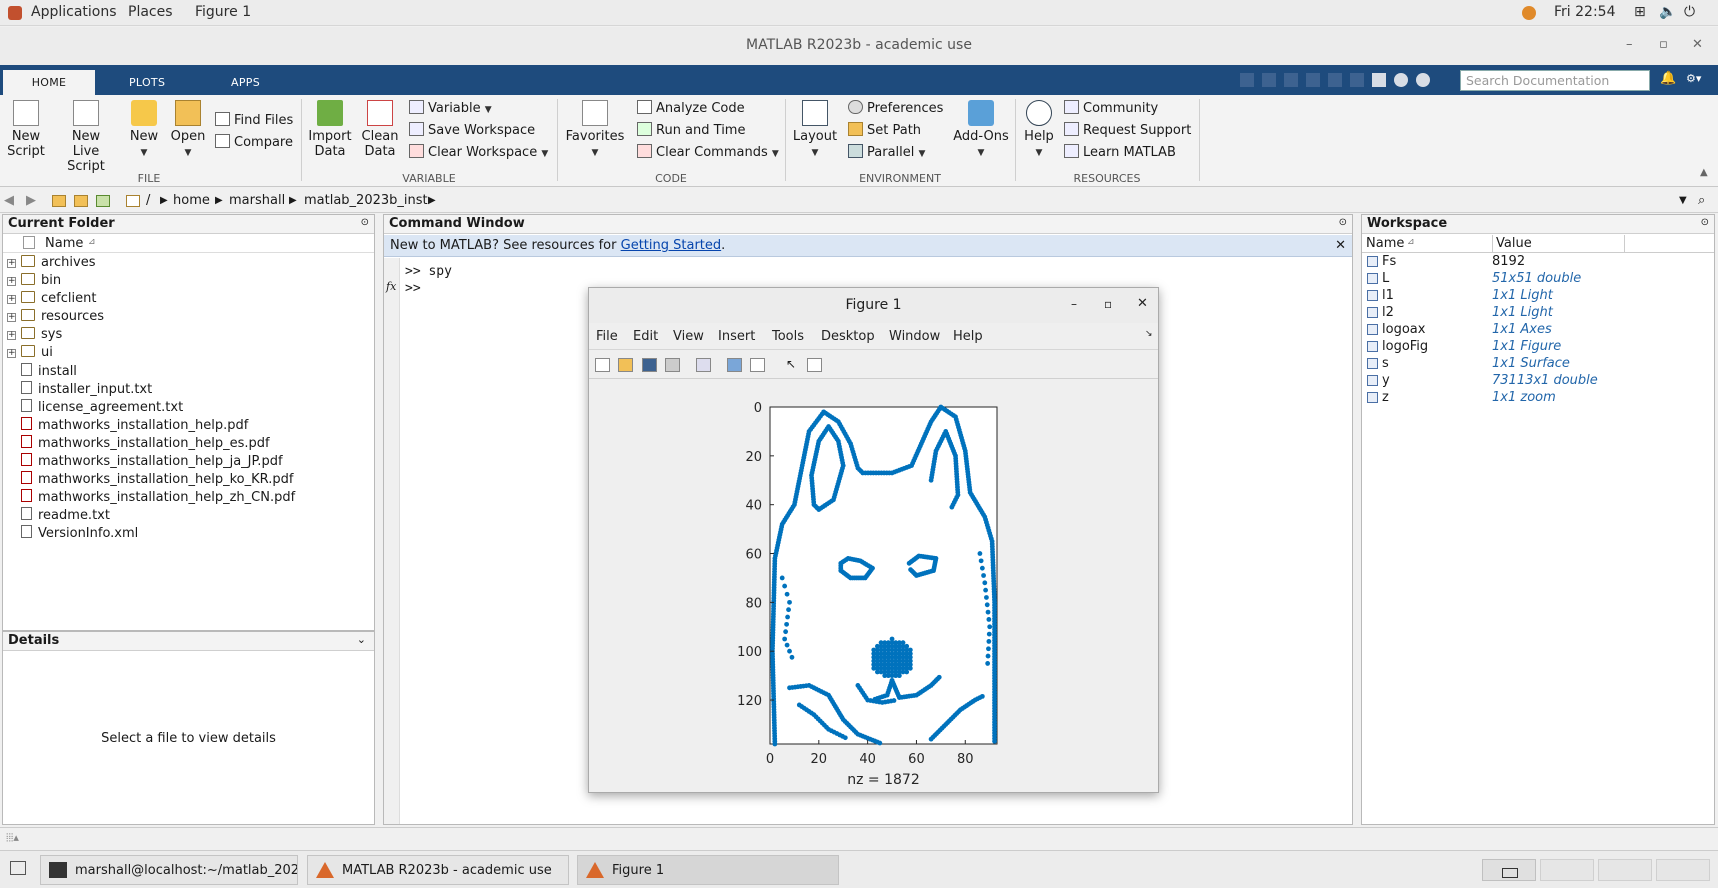 This screenshot has width=1718, height=888. Describe the element at coordinates (1529, 13) in the screenshot. I see `notification-icon` at that location.